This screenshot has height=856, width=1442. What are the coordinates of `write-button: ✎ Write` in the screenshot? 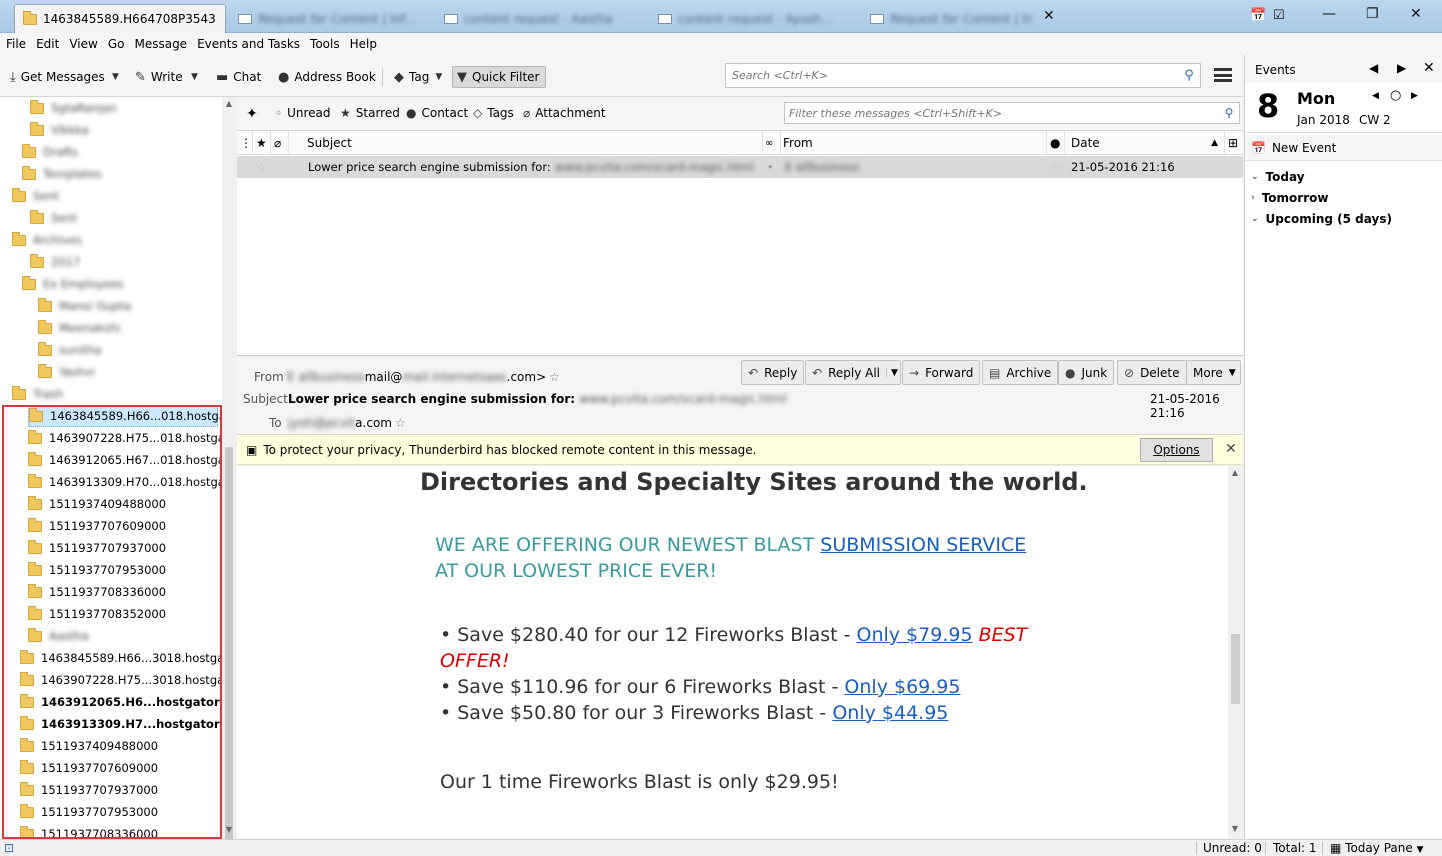 It's located at (159, 77).